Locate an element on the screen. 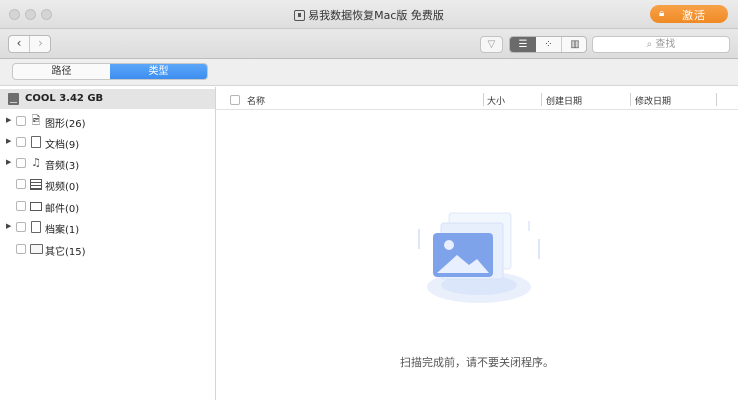 The width and height of the screenshot is (738, 400). filter-icon: ▽ is located at coordinates (491, 44).